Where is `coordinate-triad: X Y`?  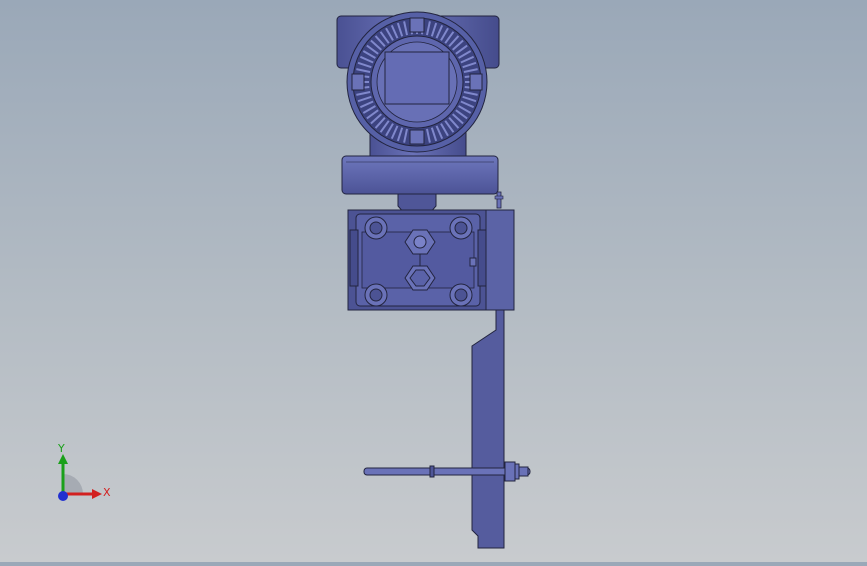 coordinate-triad: X Y is located at coordinates (80, 475).